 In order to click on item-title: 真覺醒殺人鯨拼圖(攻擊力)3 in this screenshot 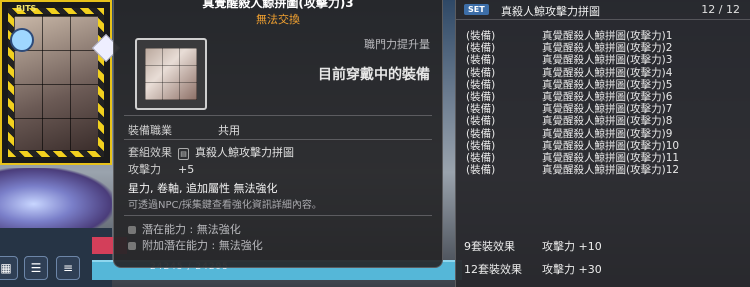, I will do `click(278, 5)`.